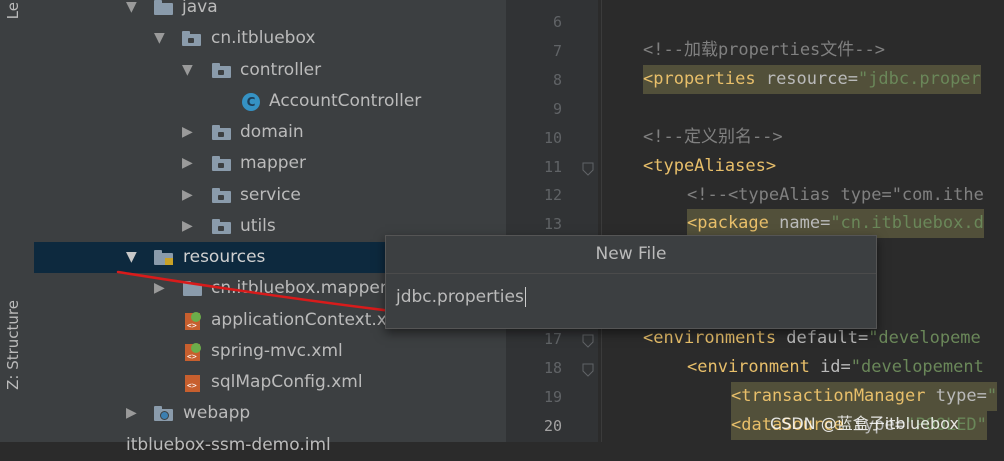 The image size is (1004, 461). I want to click on filename-input: jdbc.properties, so click(631, 297).